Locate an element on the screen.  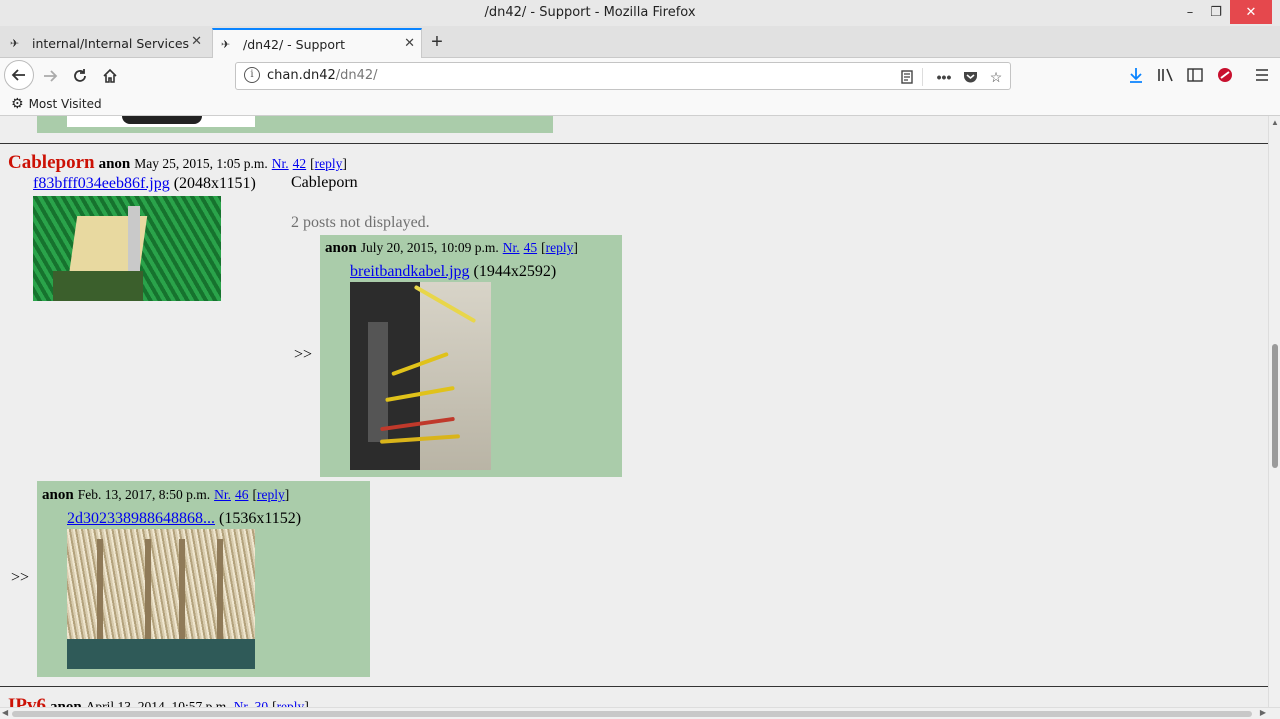
page-actions-icon: ••• is located at coordinates (944, 77).